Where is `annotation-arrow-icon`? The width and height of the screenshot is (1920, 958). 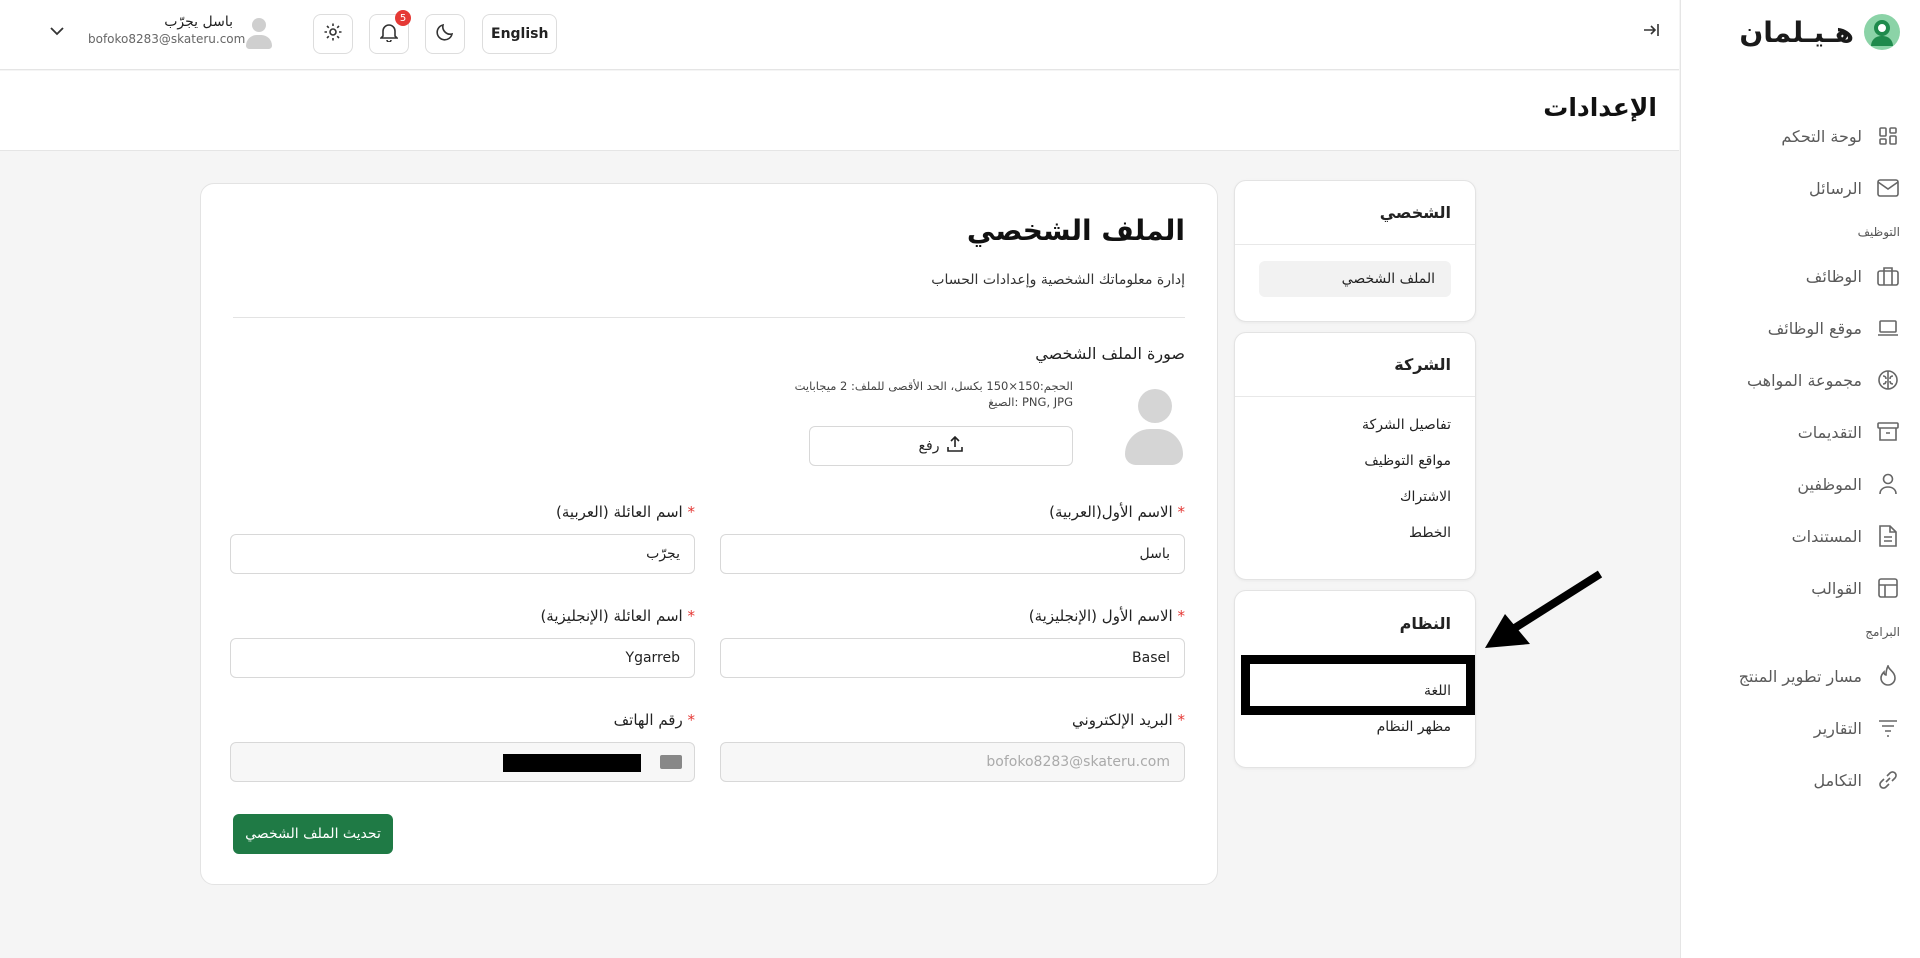 annotation-arrow-icon is located at coordinates (1544, 609).